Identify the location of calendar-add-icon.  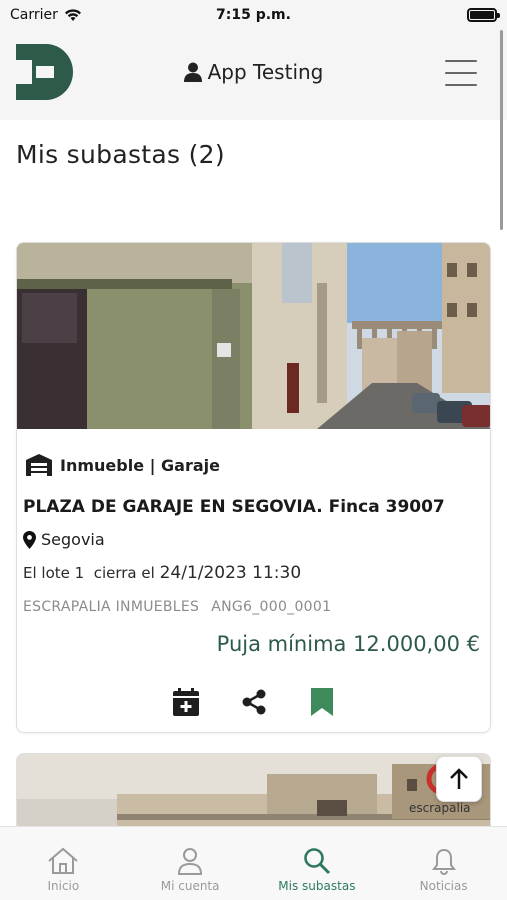
(185, 702).